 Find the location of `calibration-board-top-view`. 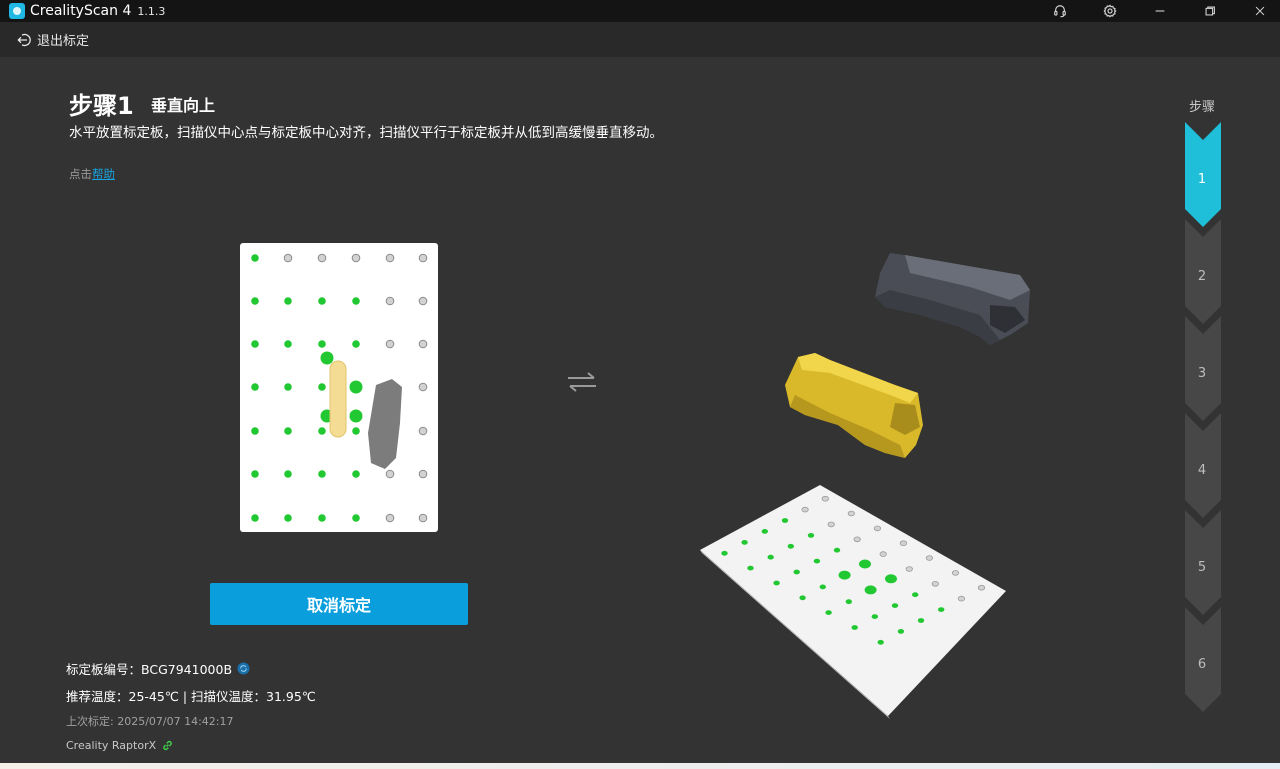

calibration-board-top-view is located at coordinates (339, 387).